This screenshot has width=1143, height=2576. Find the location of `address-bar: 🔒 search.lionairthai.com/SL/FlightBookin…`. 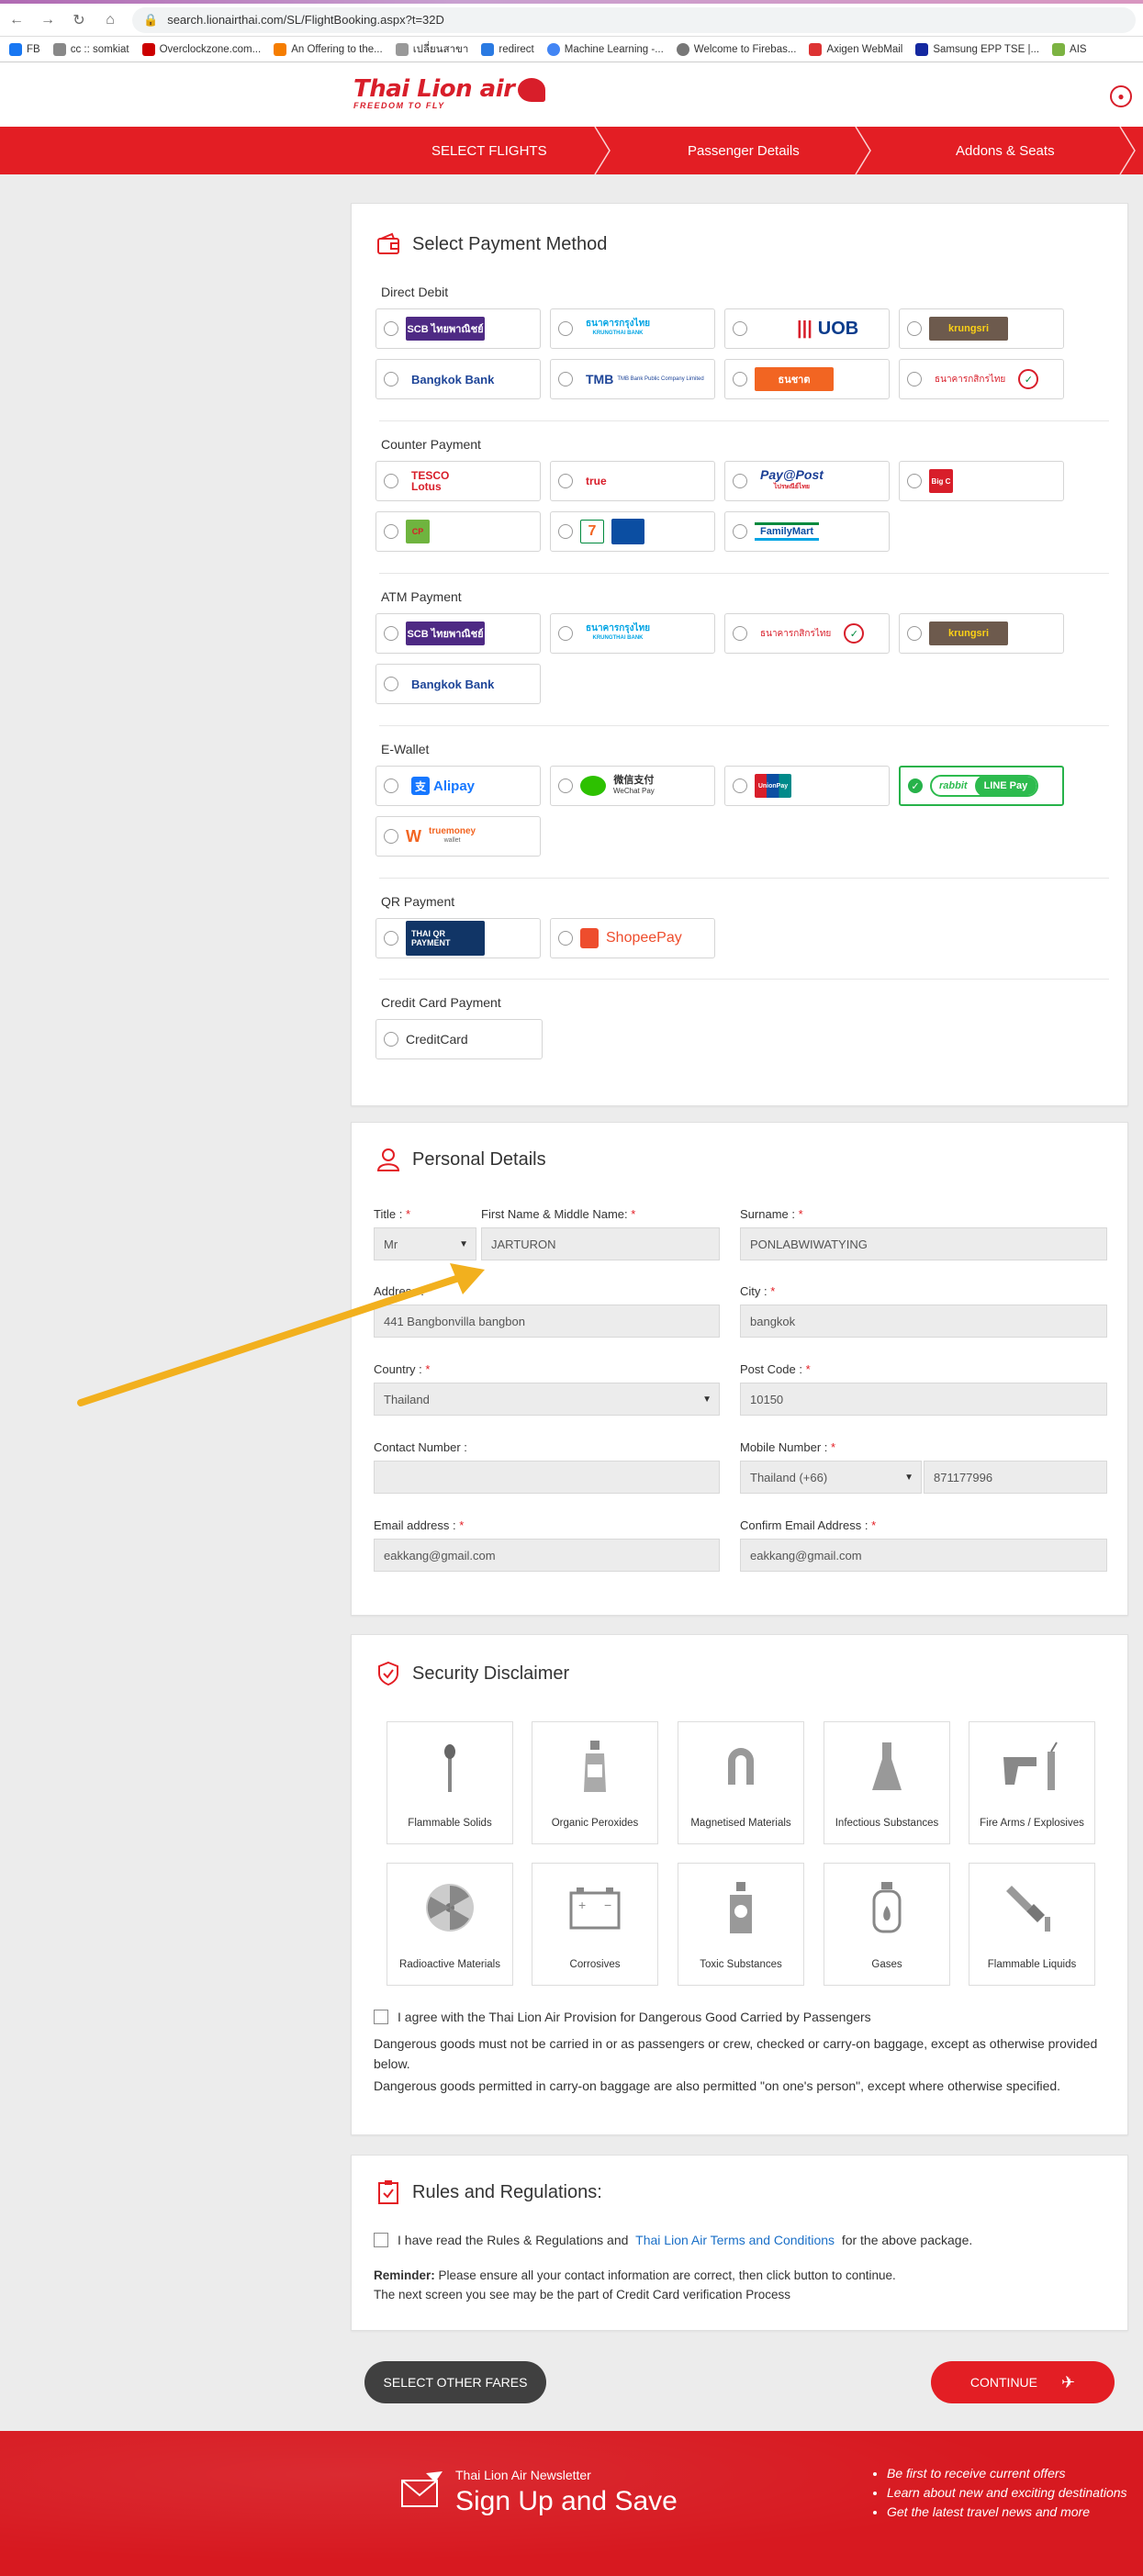

address-bar: 🔒 search.lionairthai.com/SL/FlightBookin… is located at coordinates (634, 19).